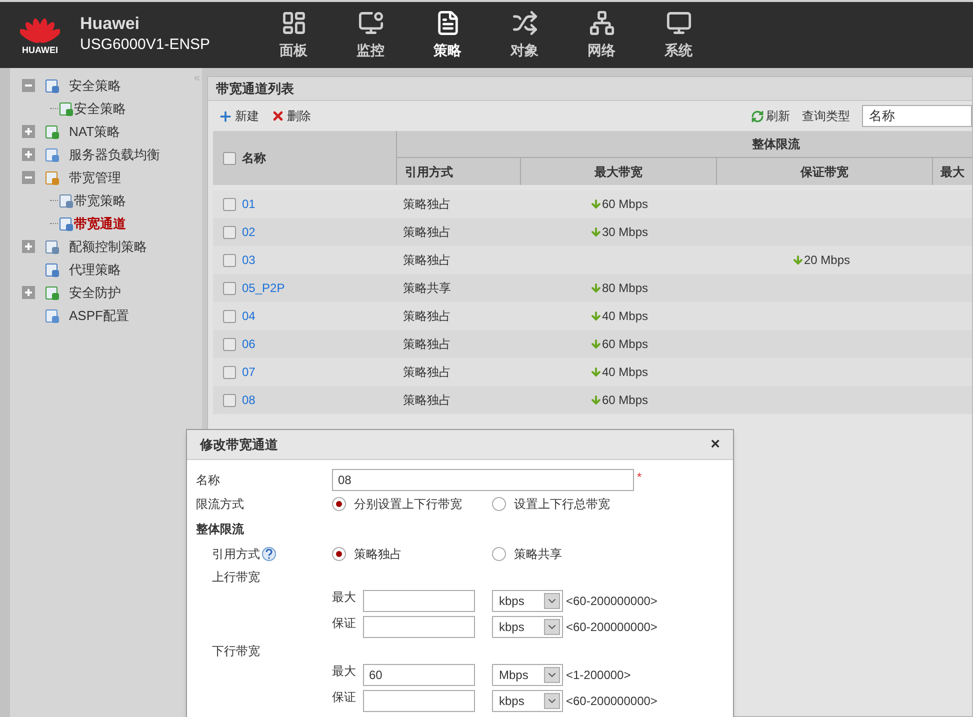  Describe the element at coordinates (344, 671) in the screenshot. I see `field-label: 最大` at that location.